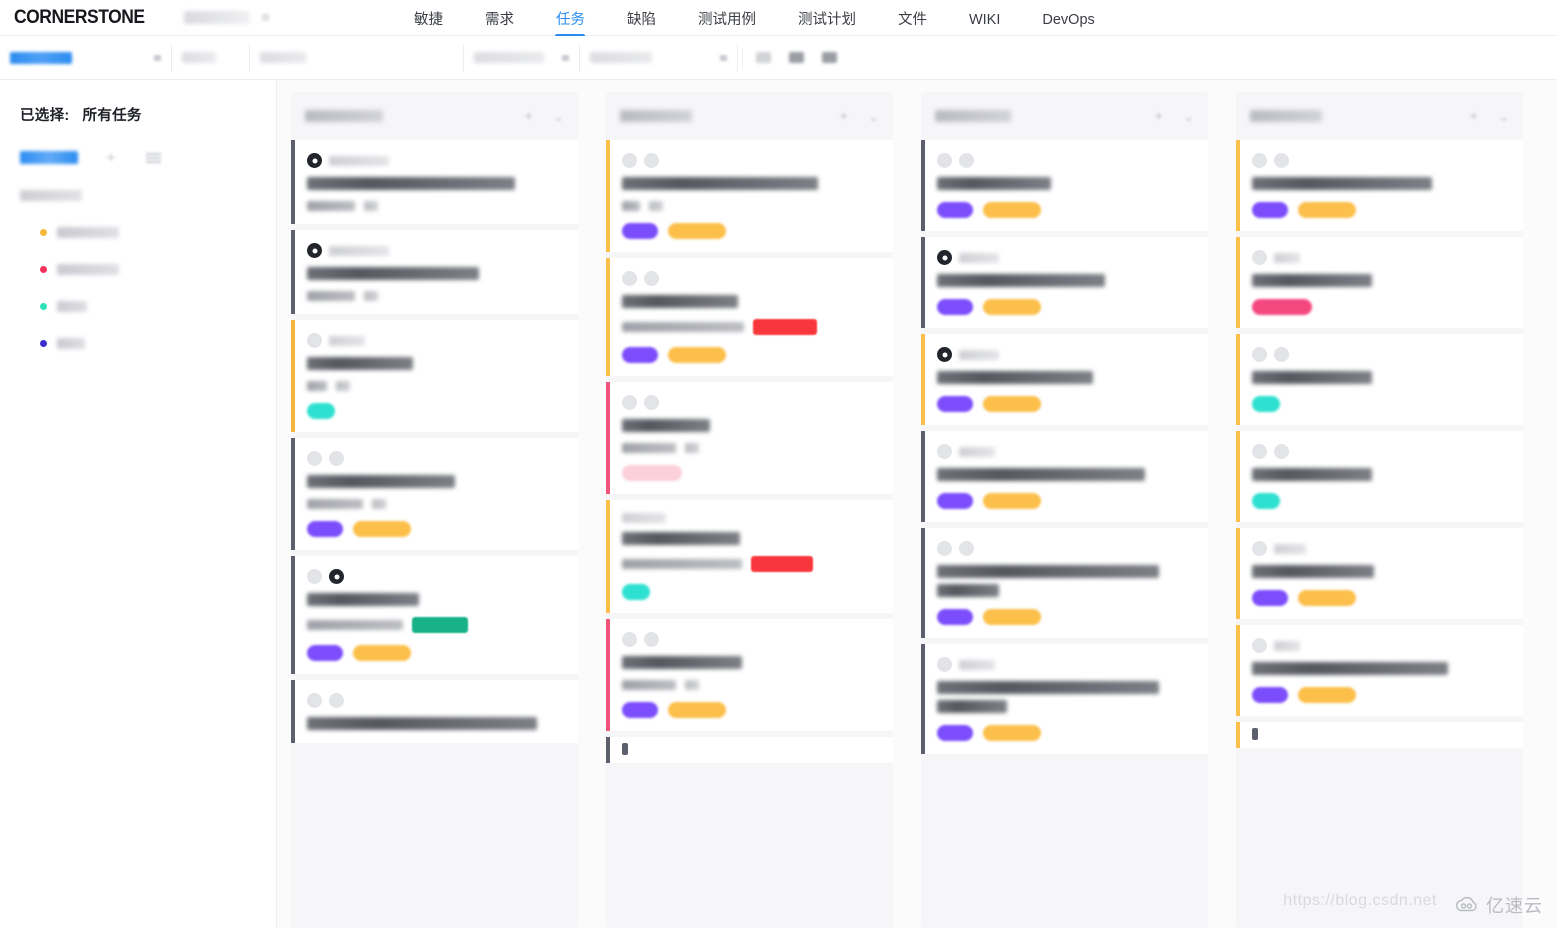 This screenshot has width=1557, height=928. I want to click on add-view-icon: +, so click(111, 157).